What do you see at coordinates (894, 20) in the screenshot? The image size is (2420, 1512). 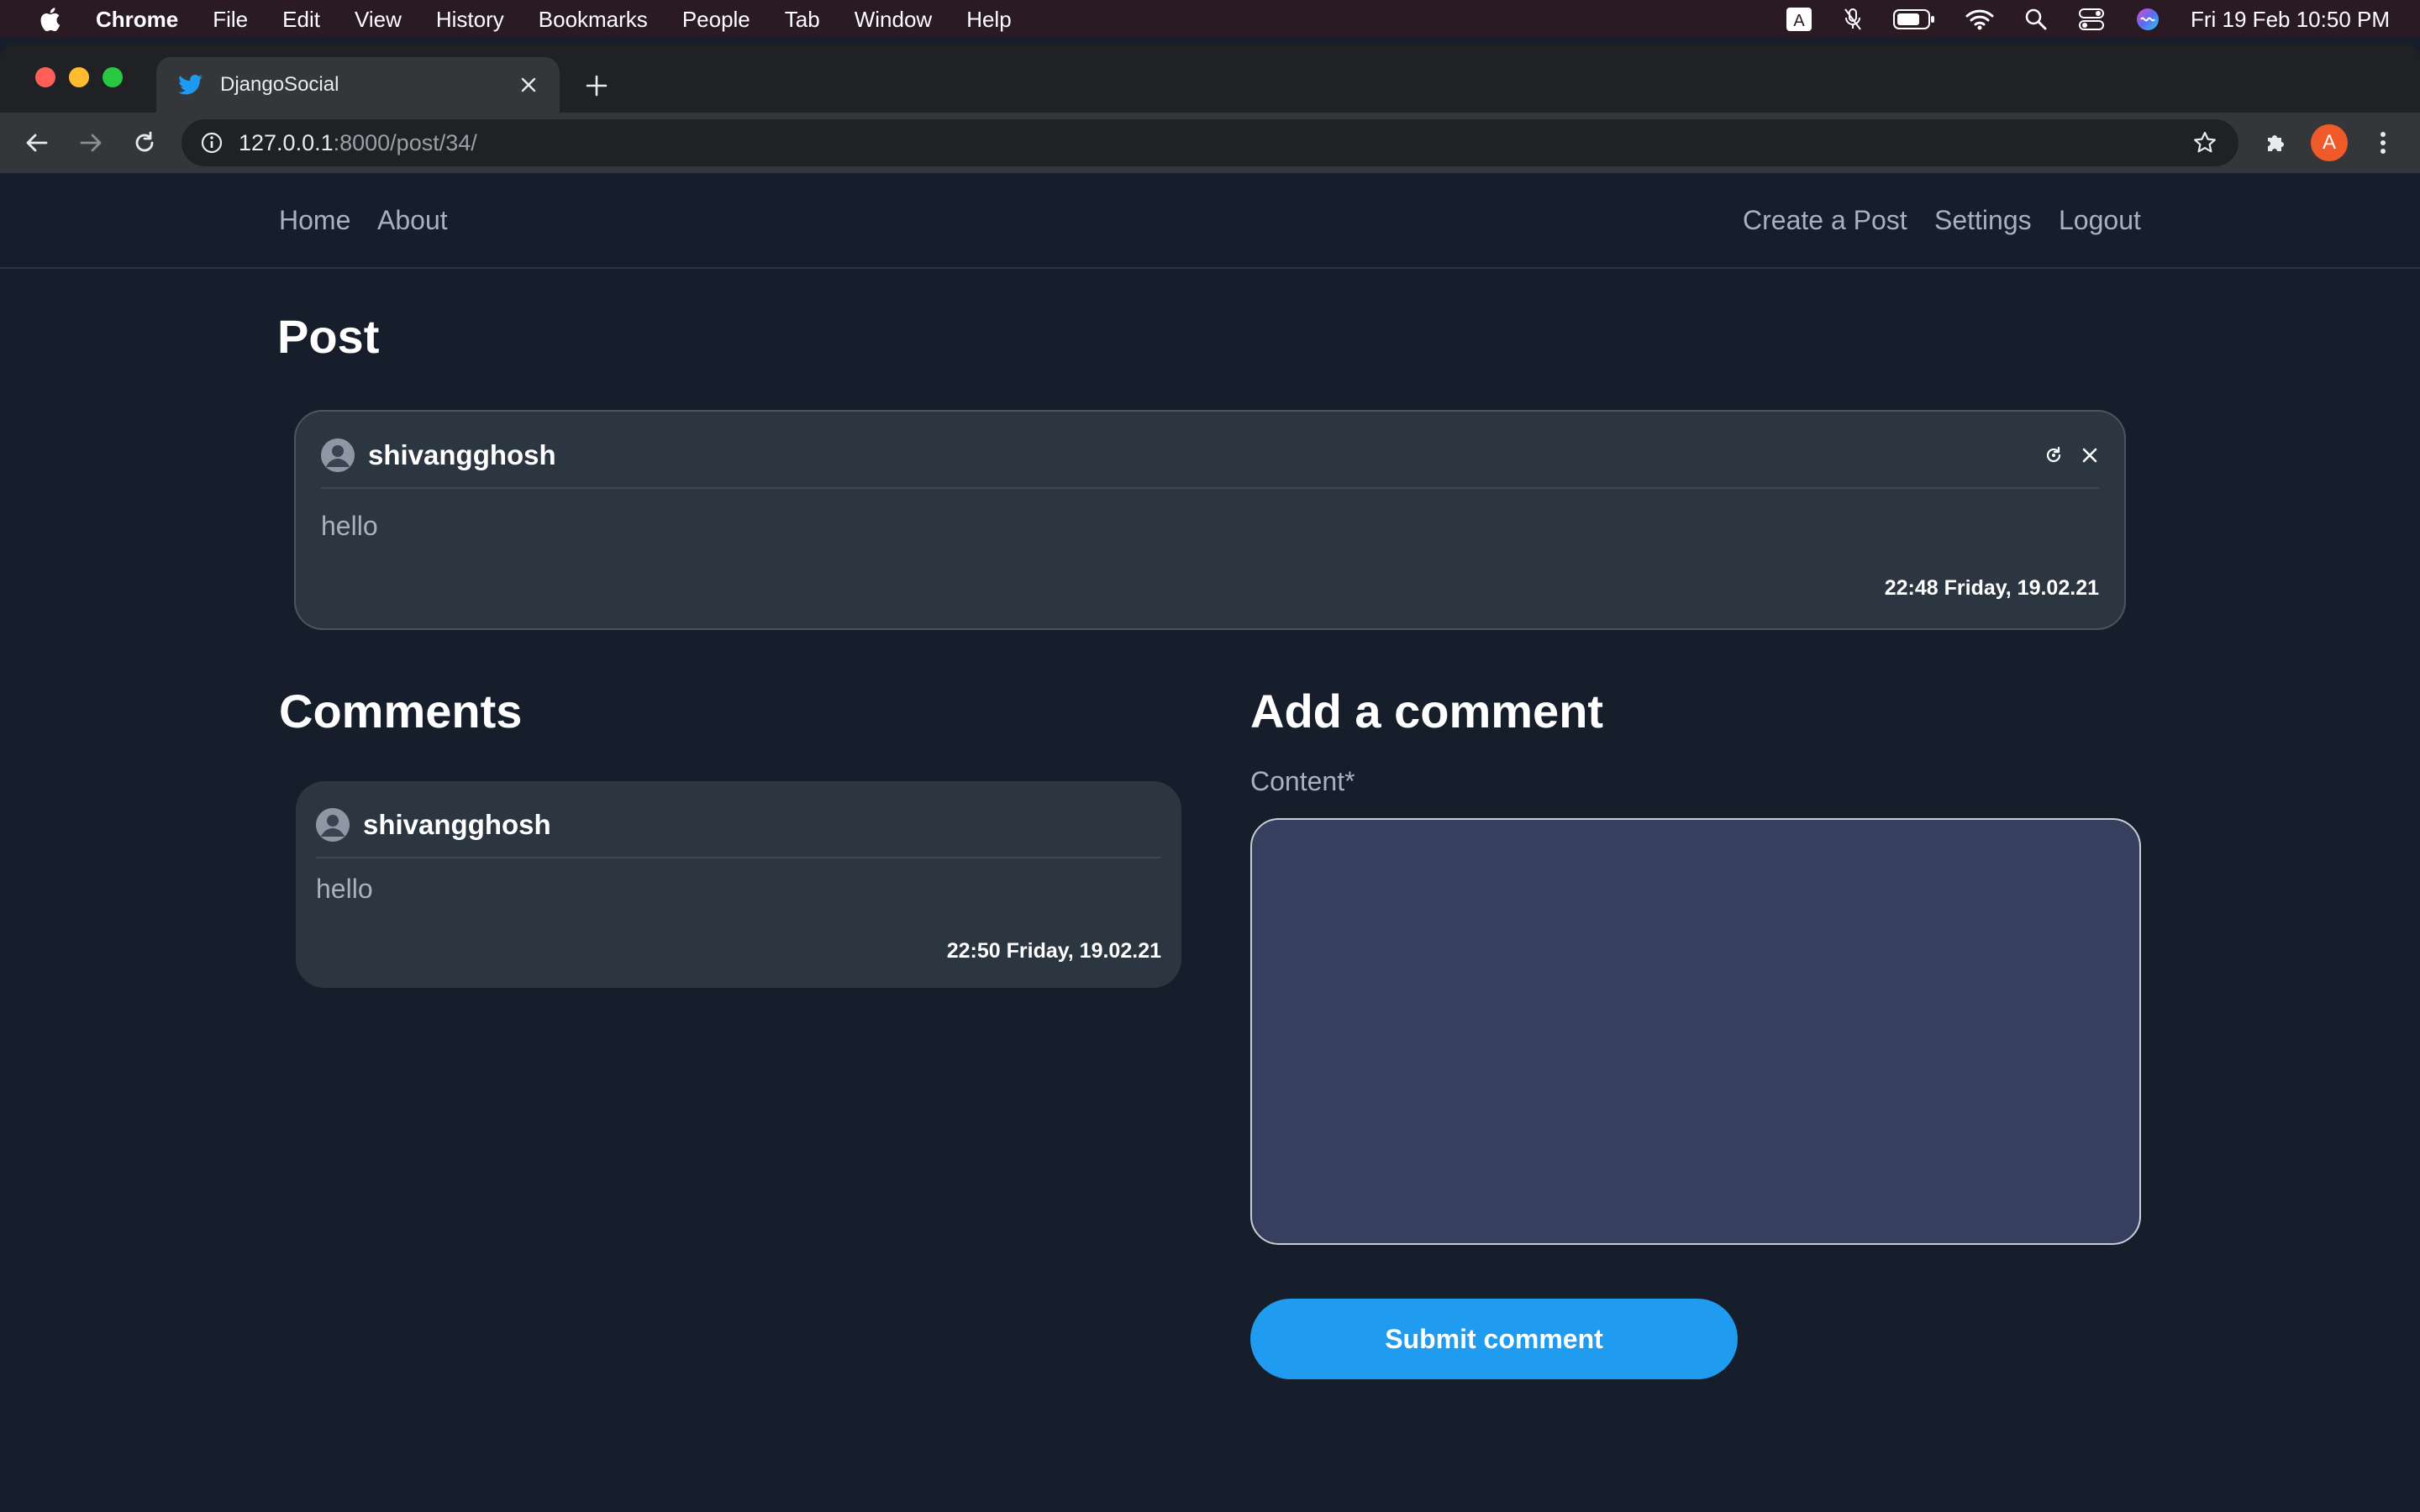 I see `menu-window: Window` at bounding box center [894, 20].